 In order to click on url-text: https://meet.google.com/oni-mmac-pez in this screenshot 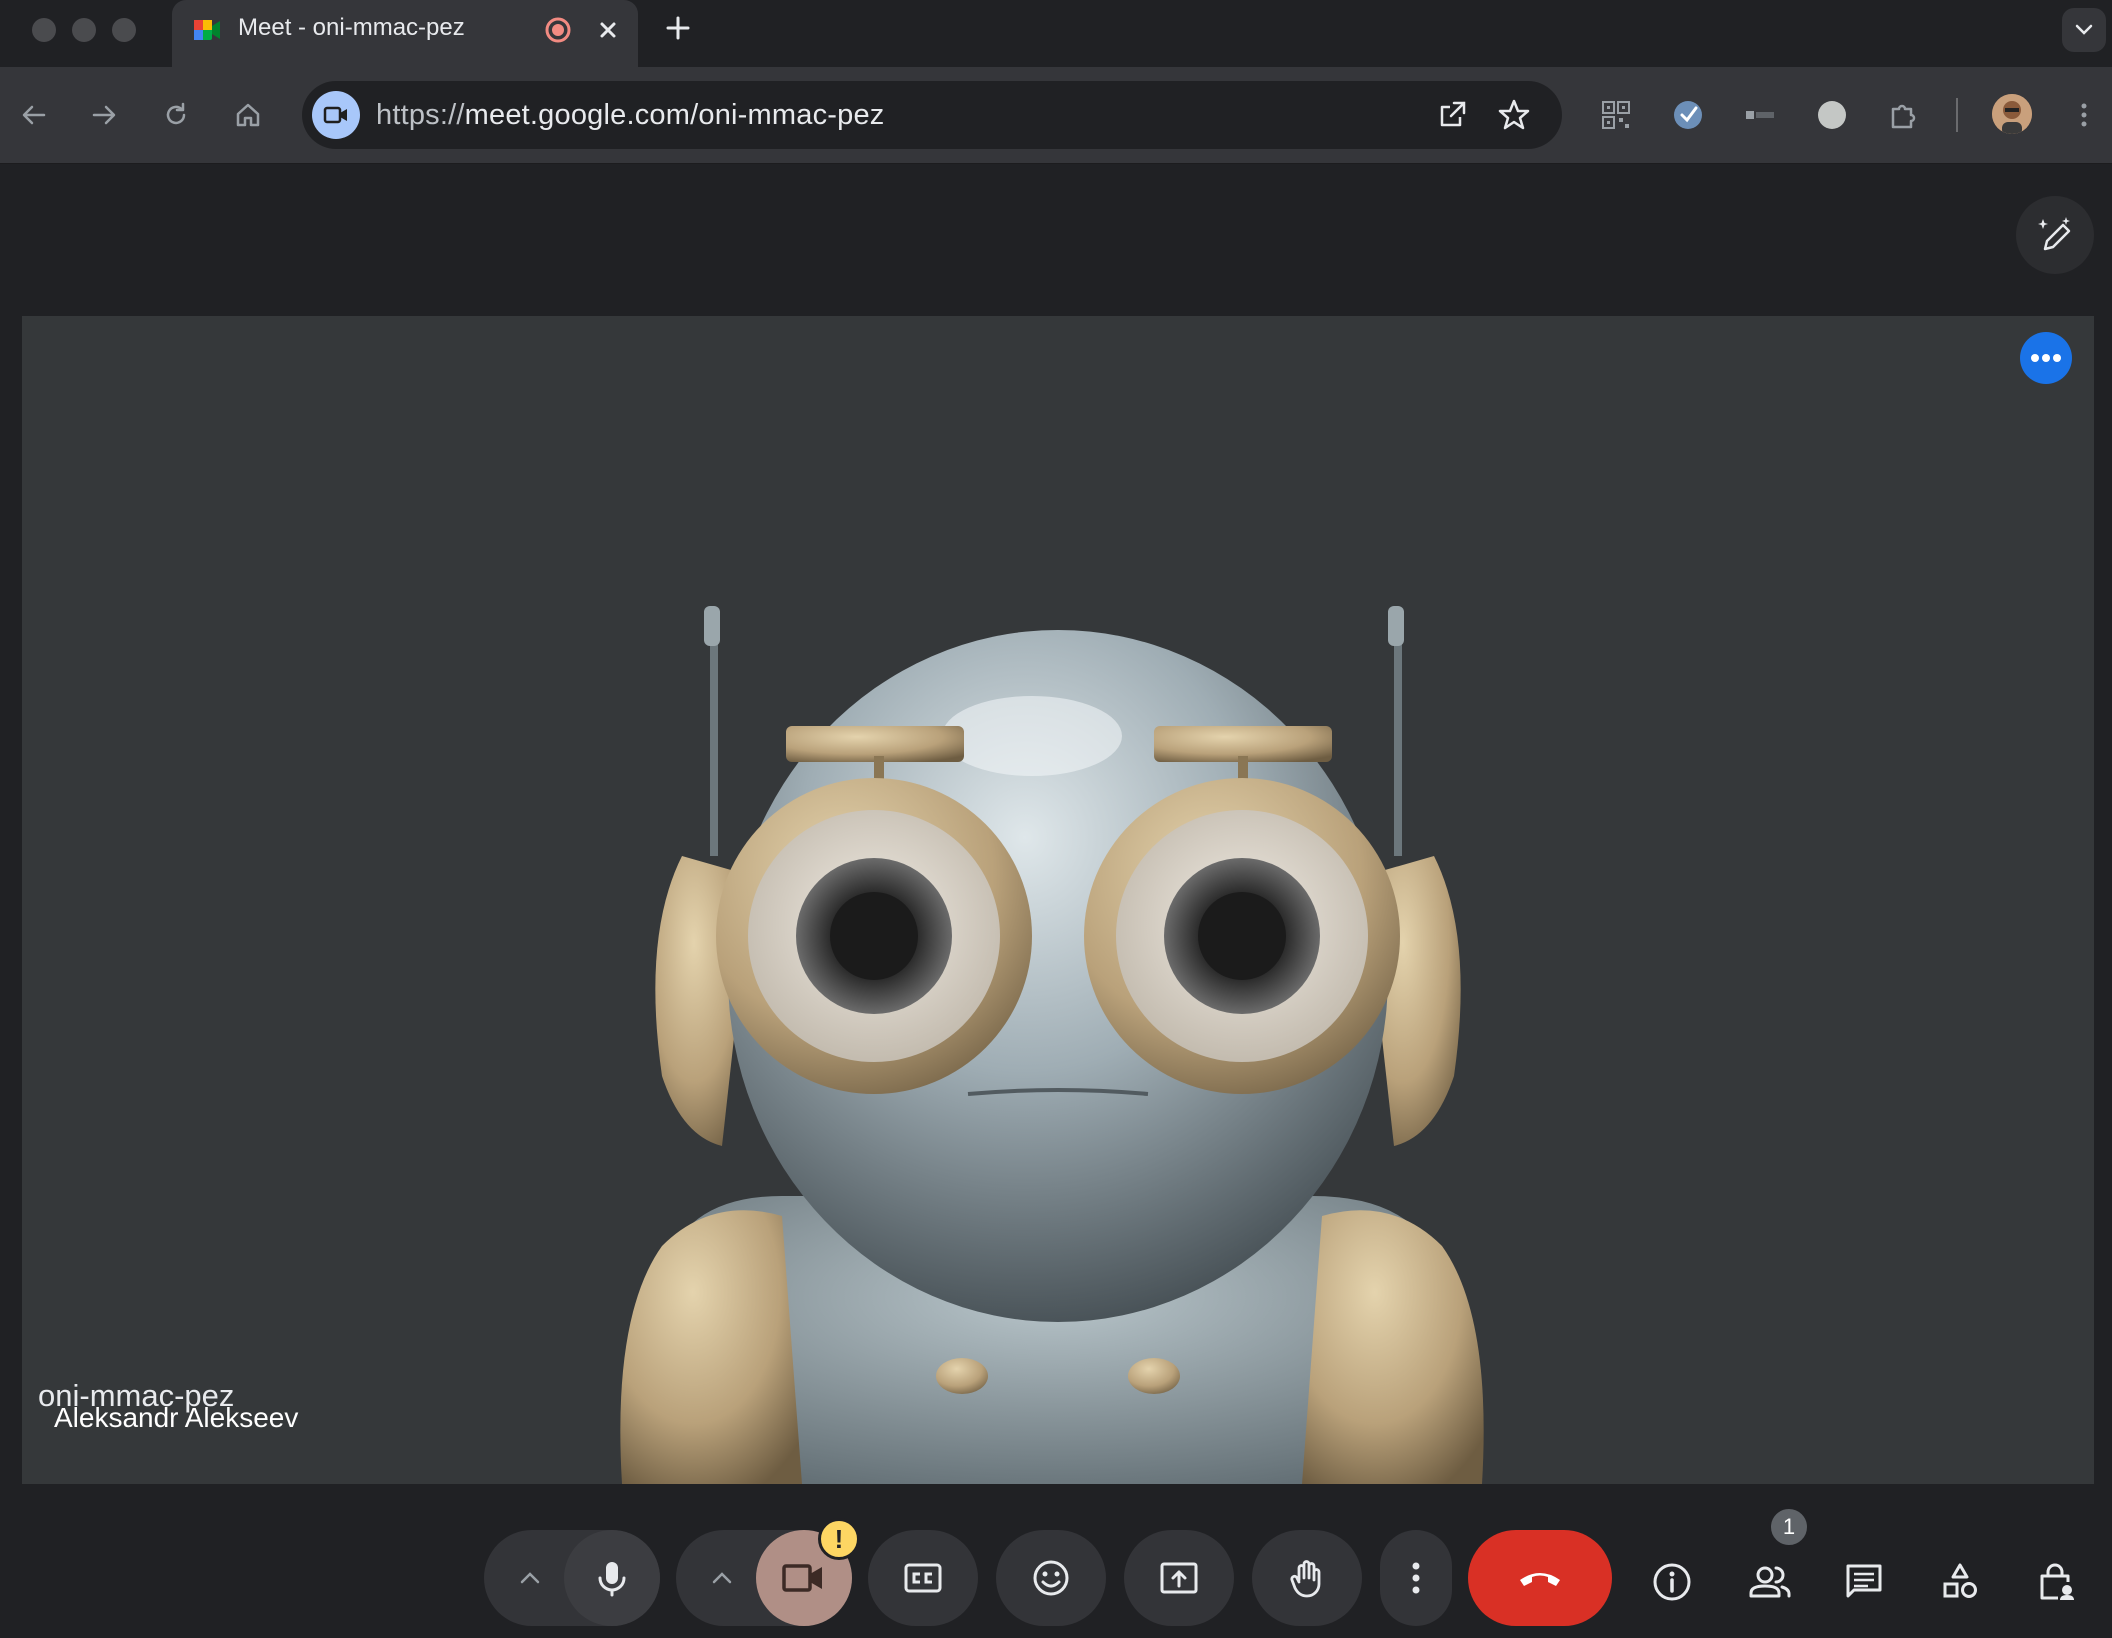, I will do `click(630, 115)`.